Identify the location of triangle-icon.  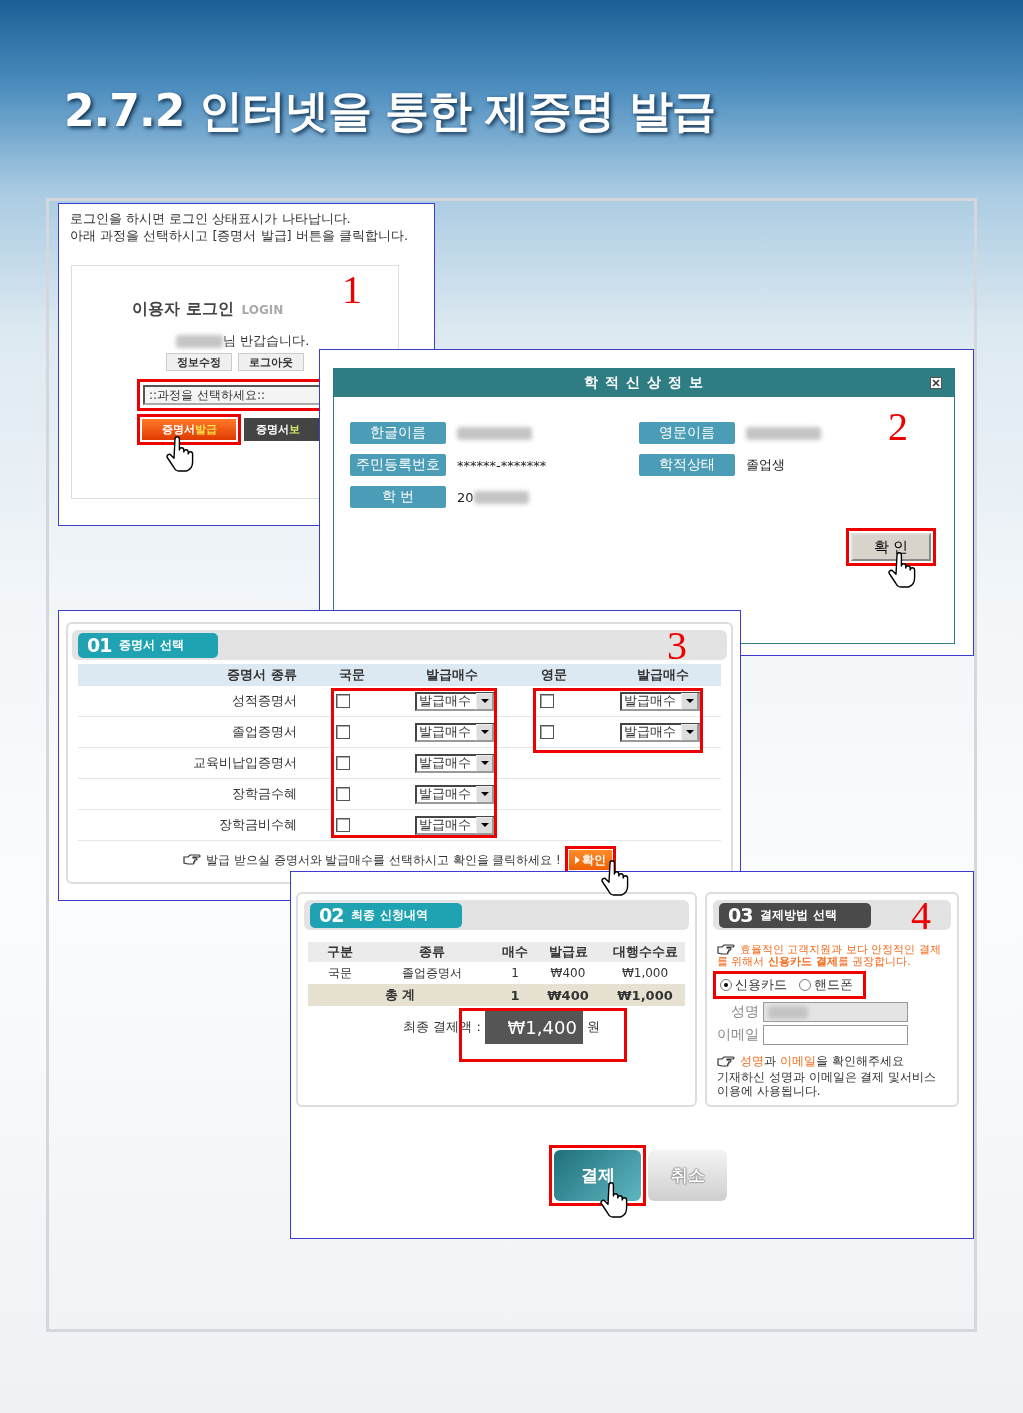
(577, 860).